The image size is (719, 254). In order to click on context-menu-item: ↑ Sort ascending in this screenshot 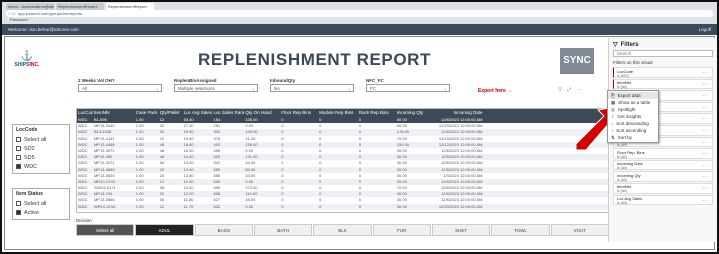, I will do `click(633, 130)`.